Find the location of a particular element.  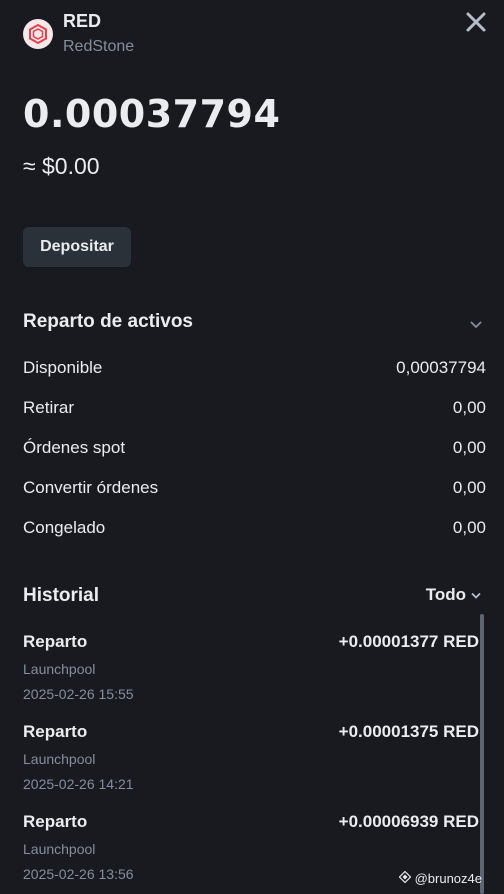

coin-balance: 0.00037794 is located at coordinates (152, 114).